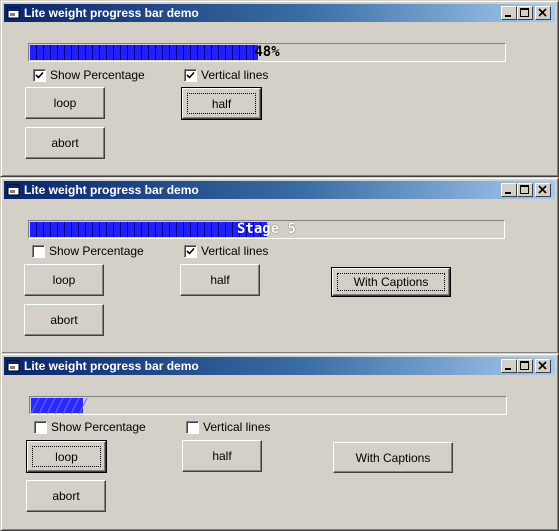  I want to click on progress-bar, so click(268, 405).